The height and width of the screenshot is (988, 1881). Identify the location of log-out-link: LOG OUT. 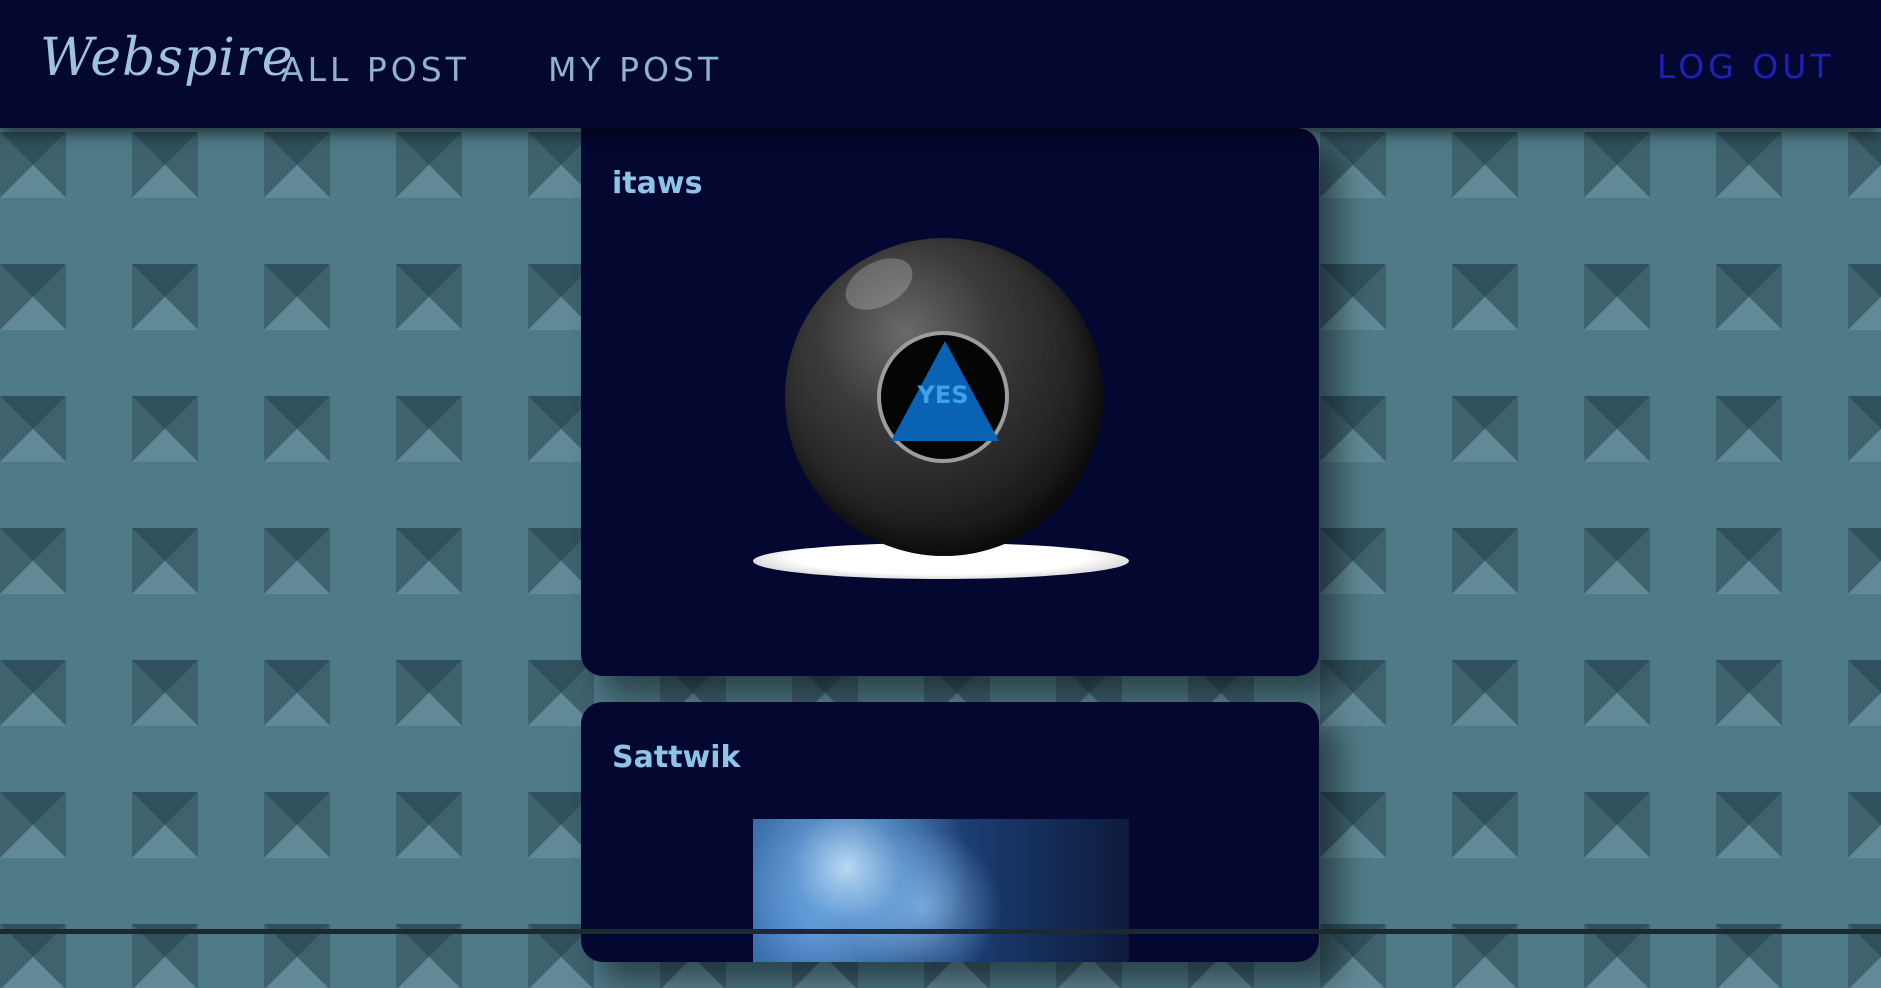
(1746, 66).